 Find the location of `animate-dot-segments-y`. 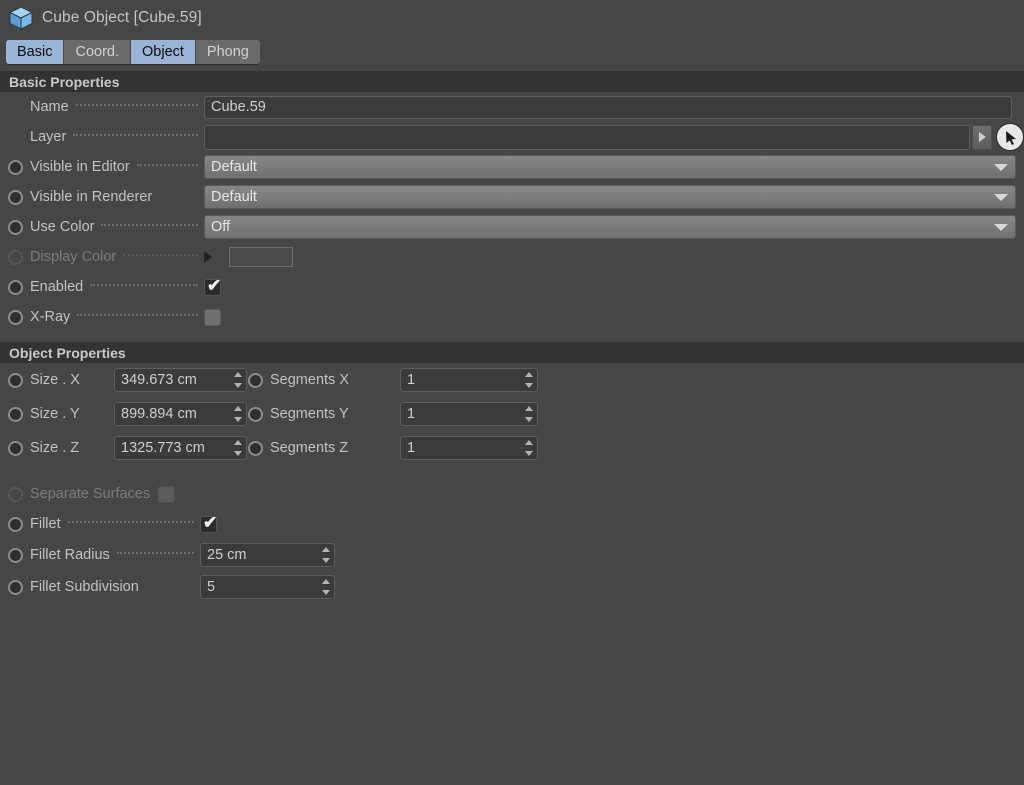

animate-dot-segments-y is located at coordinates (255, 414).